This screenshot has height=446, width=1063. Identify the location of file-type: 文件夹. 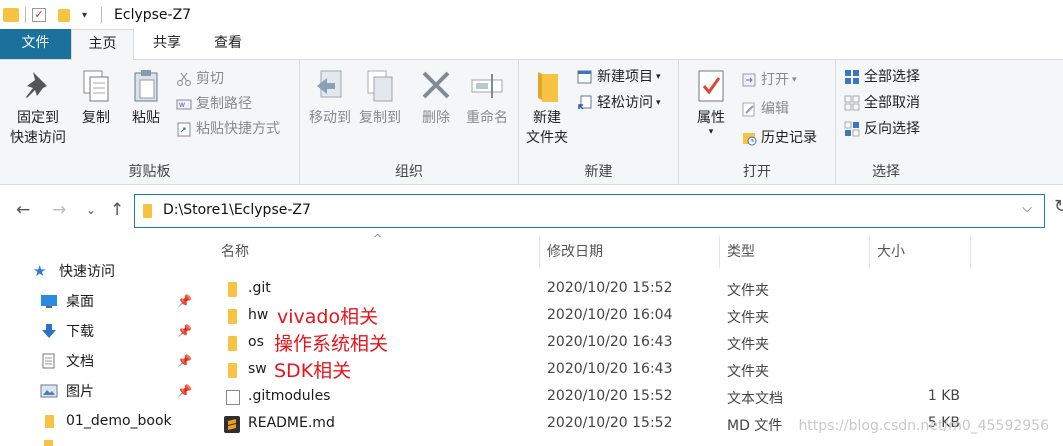
(748, 291).